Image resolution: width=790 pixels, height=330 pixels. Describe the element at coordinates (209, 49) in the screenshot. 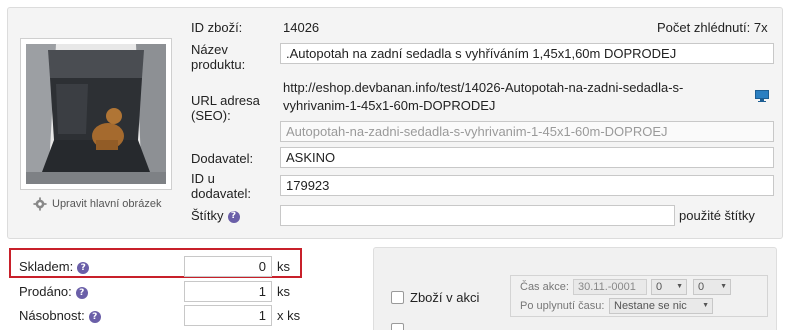

I see `product-name-label-line1: Název` at that location.